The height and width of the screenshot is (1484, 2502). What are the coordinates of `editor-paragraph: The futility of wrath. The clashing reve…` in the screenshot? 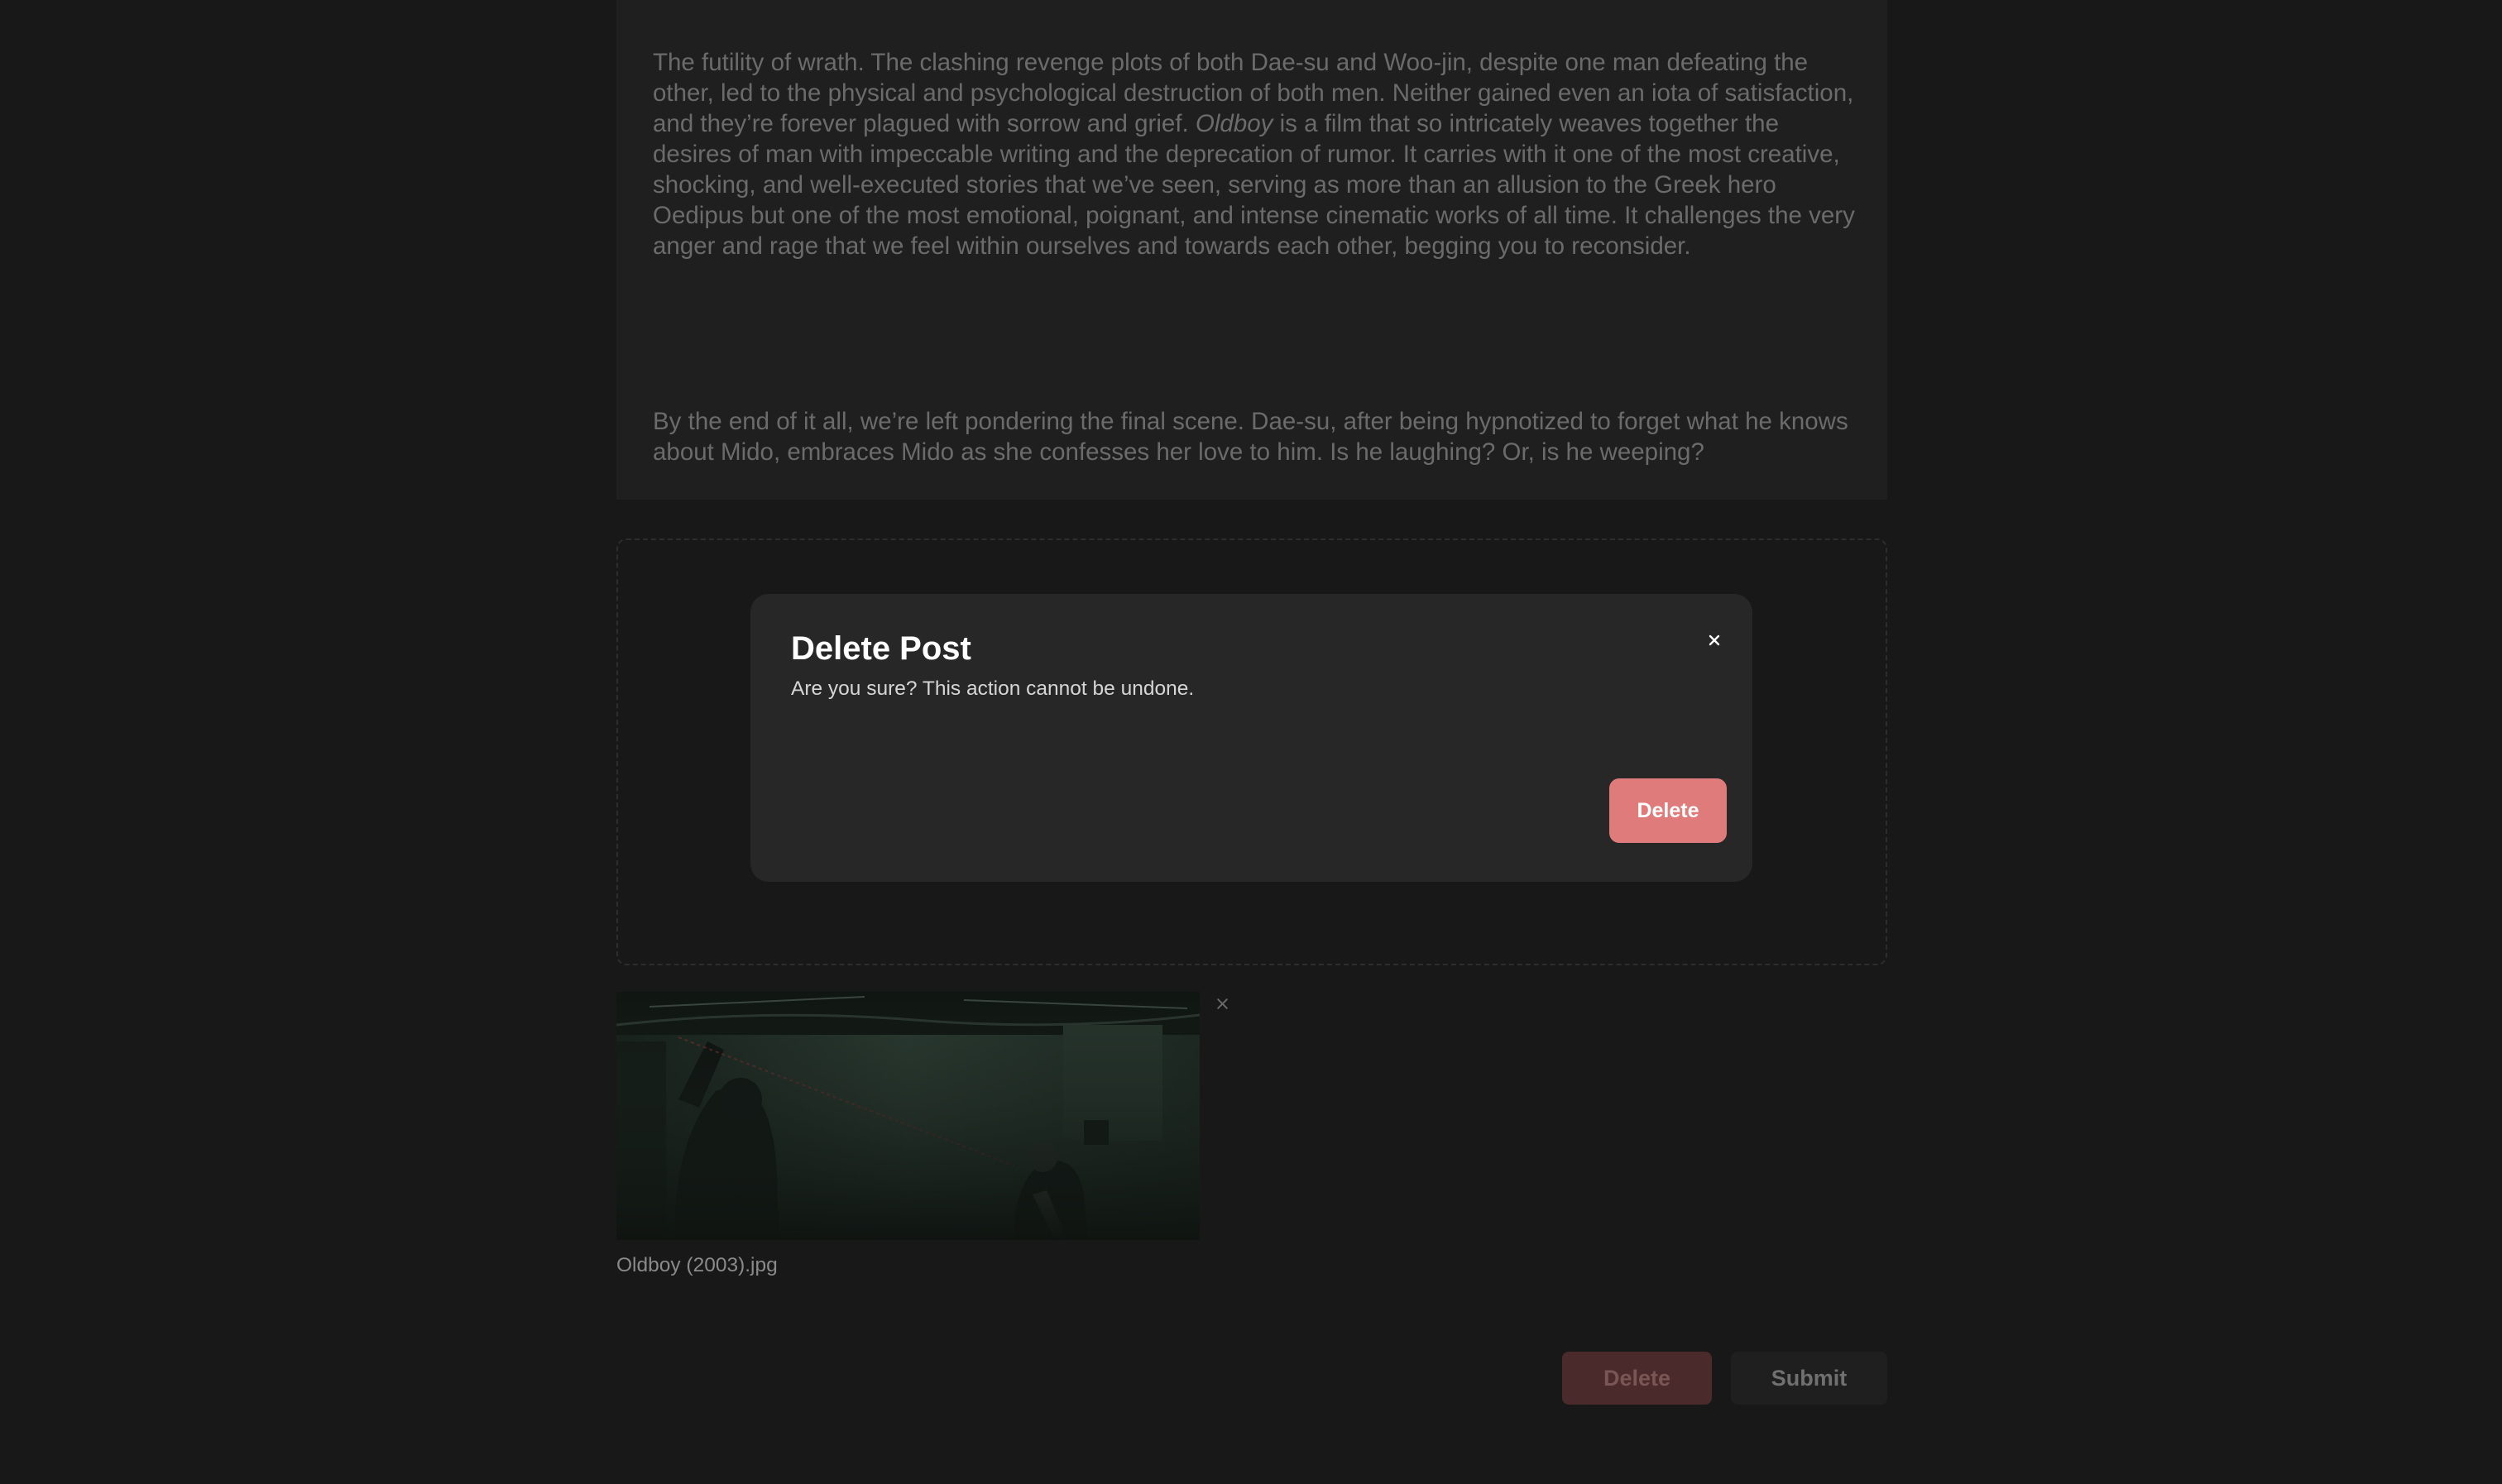 It's located at (1254, 154).